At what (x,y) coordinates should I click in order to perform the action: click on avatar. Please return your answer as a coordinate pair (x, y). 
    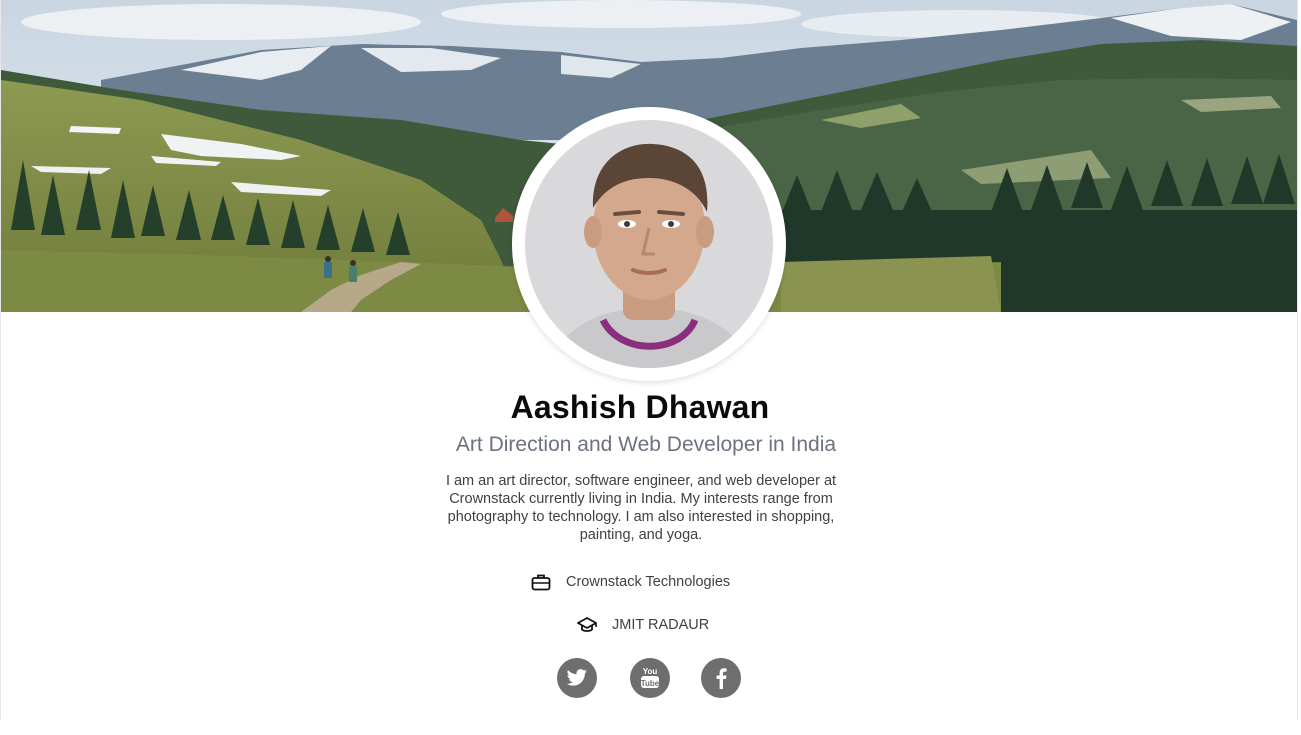
    Looking at the image, I should click on (649, 244).